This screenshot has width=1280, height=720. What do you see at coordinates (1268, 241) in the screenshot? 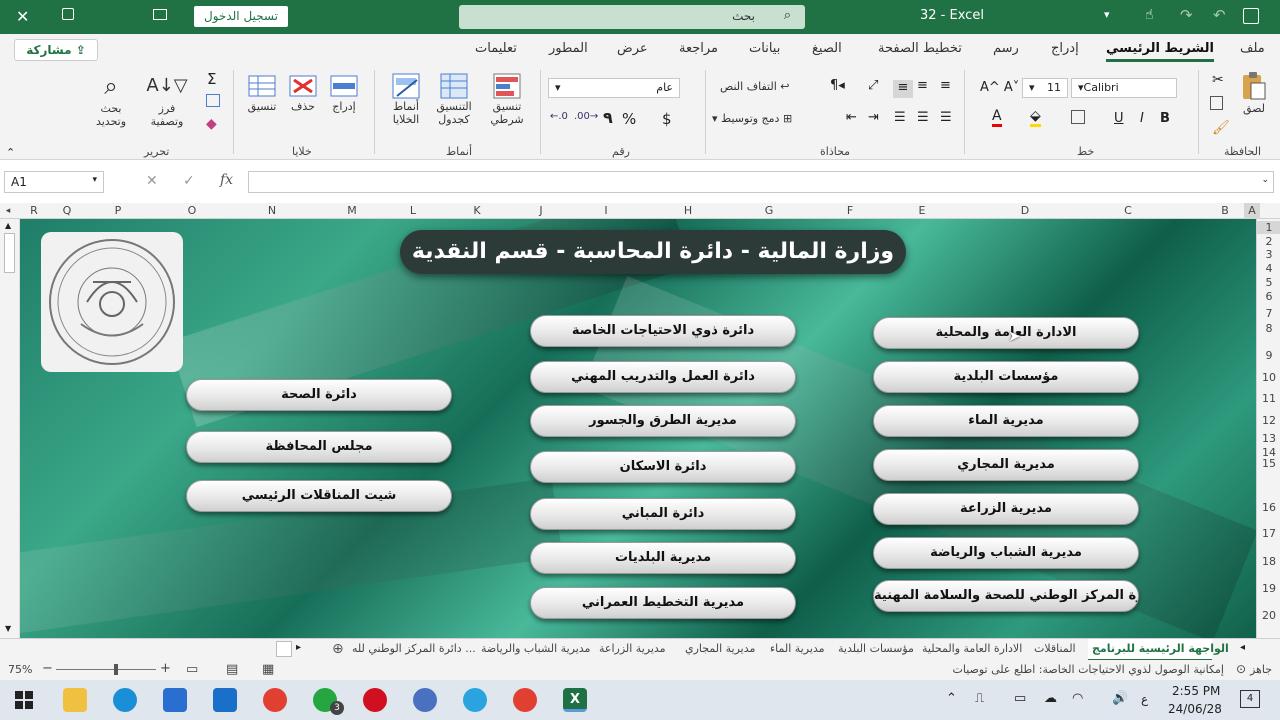
I see `row-header: 2` at bounding box center [1268, 241].